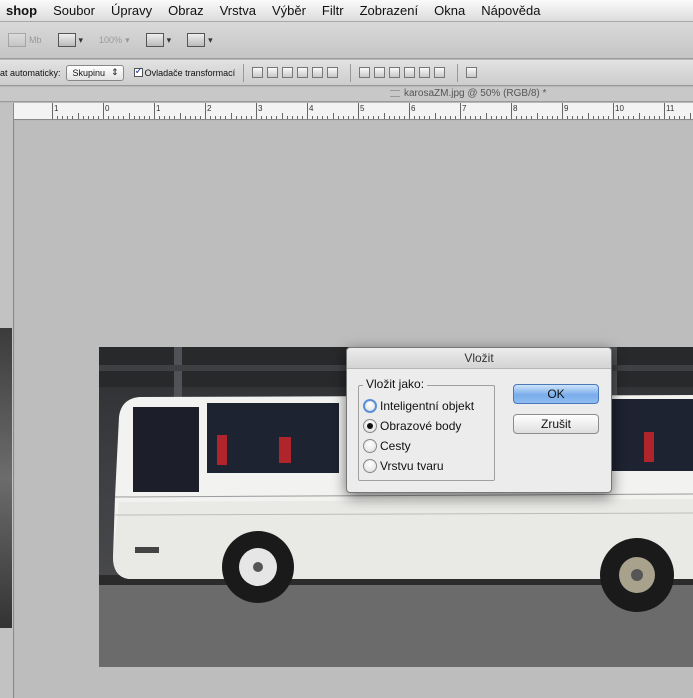 The height and width of the screenshot is (698, 693). Describe the element at coordinates (74, 10) in the screenshot. I see `menu-soubor: Soubor` at that location.